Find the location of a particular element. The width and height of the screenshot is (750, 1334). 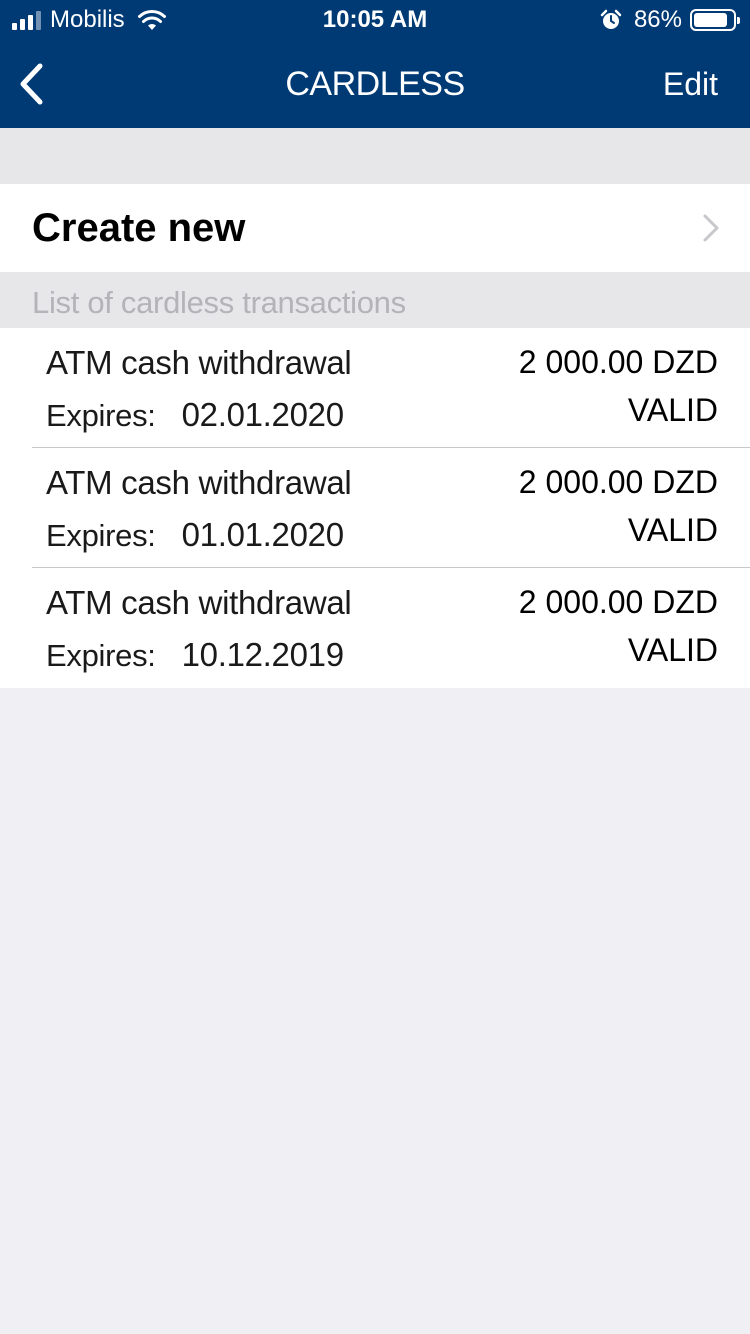

alarm-clock-icon is located at coordinates (611, 19).